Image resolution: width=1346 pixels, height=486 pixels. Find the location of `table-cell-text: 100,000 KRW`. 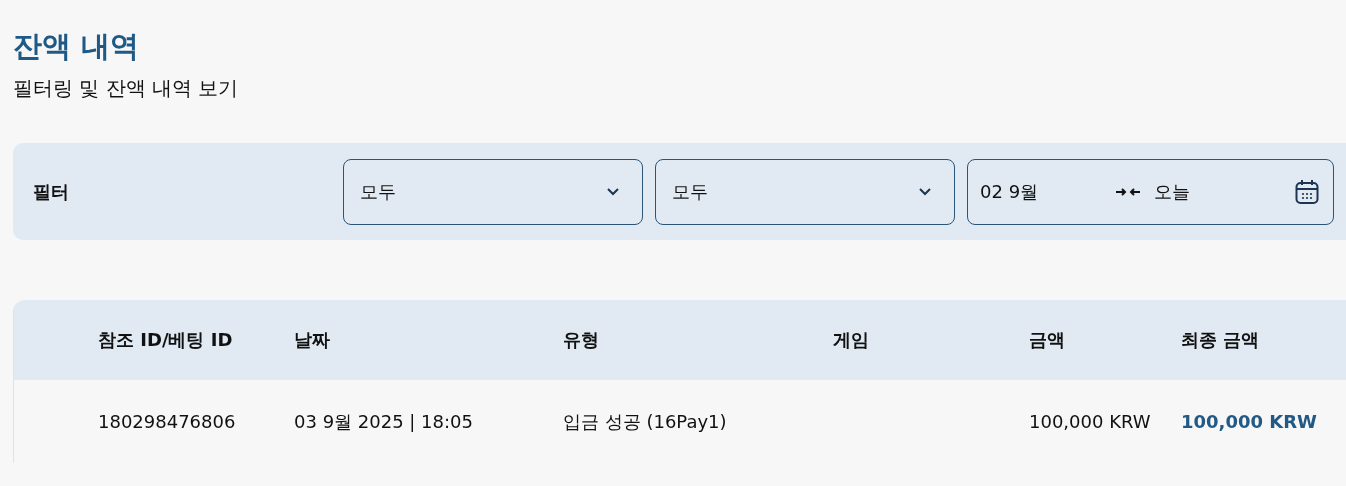

table-cell-text: 100,000 KRW is located at coordinates (1090, 421).